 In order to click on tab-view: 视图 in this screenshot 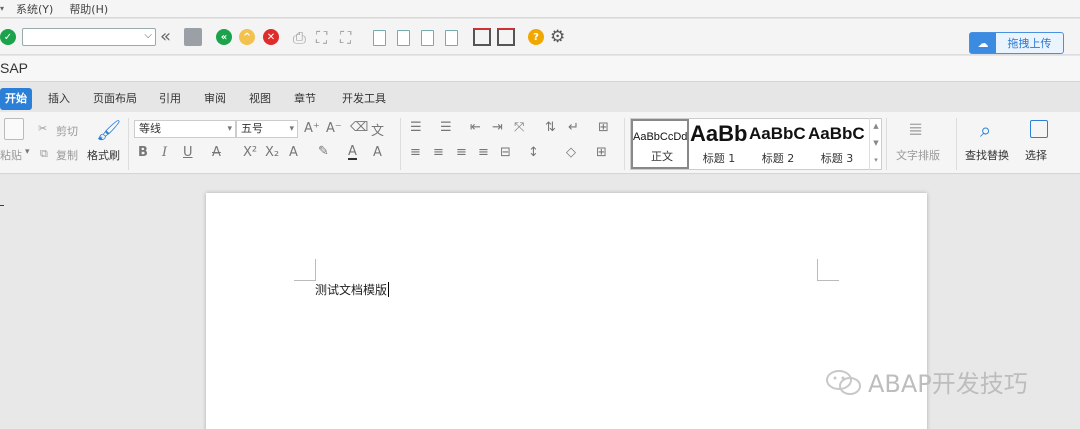, I will do `click(260, 99)`.